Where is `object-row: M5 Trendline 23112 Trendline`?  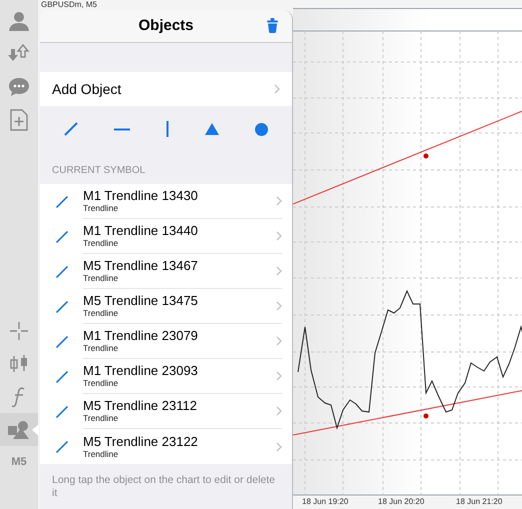
object-row: M5 Trendline 23112 Trendline is located at coordinates (166, 411).